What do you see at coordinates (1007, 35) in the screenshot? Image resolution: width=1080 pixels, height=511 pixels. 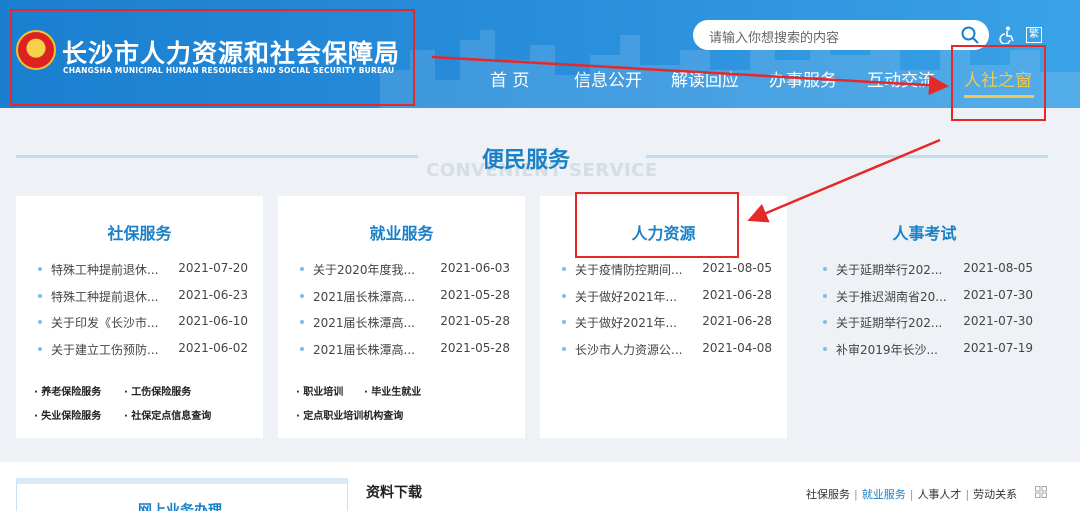 I see `accessibility-icon` at bounding box center [1007, 35].